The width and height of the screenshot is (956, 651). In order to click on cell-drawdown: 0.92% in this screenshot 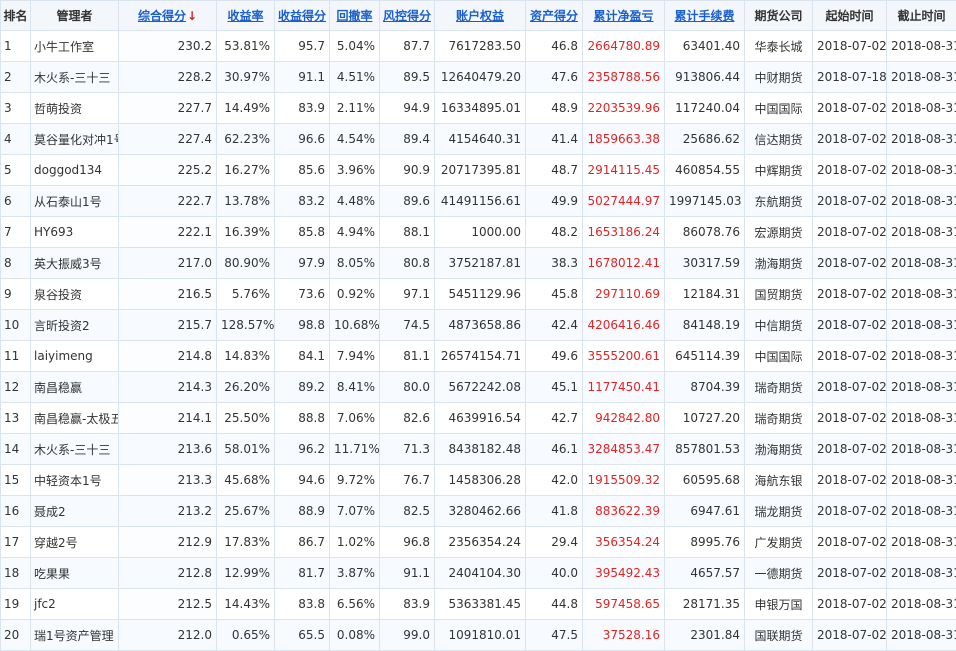, I will do `click(355, 294)`.